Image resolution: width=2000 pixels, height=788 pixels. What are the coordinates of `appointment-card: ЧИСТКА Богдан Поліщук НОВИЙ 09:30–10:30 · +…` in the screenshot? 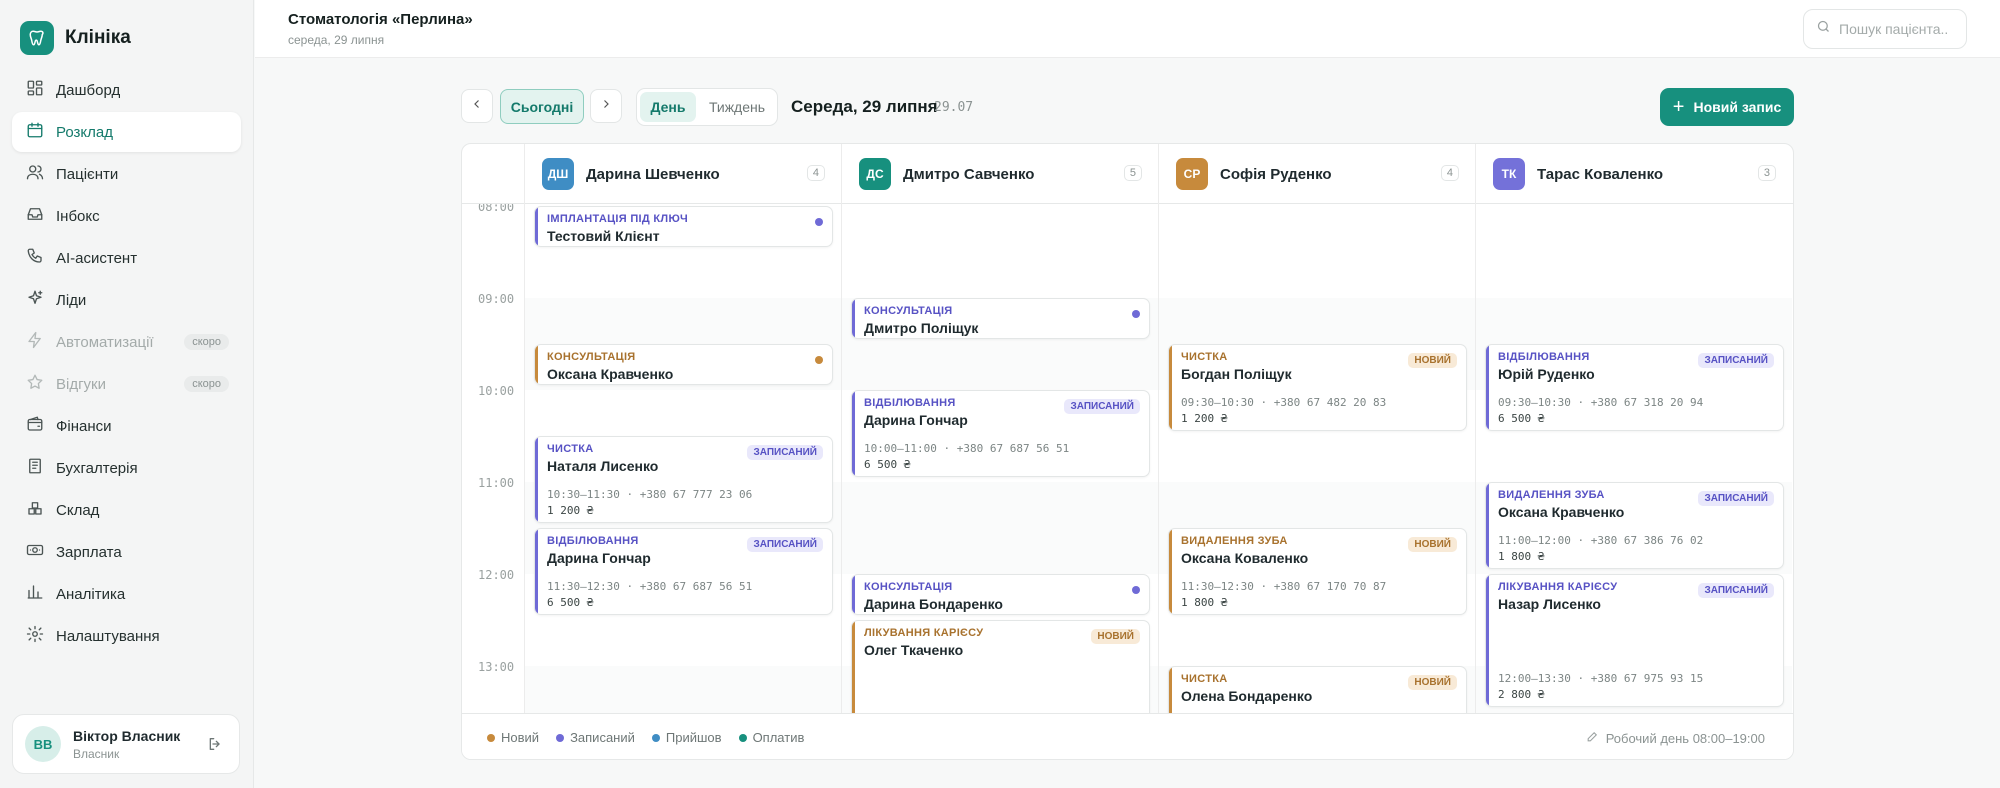 It's located at (1317, 387).